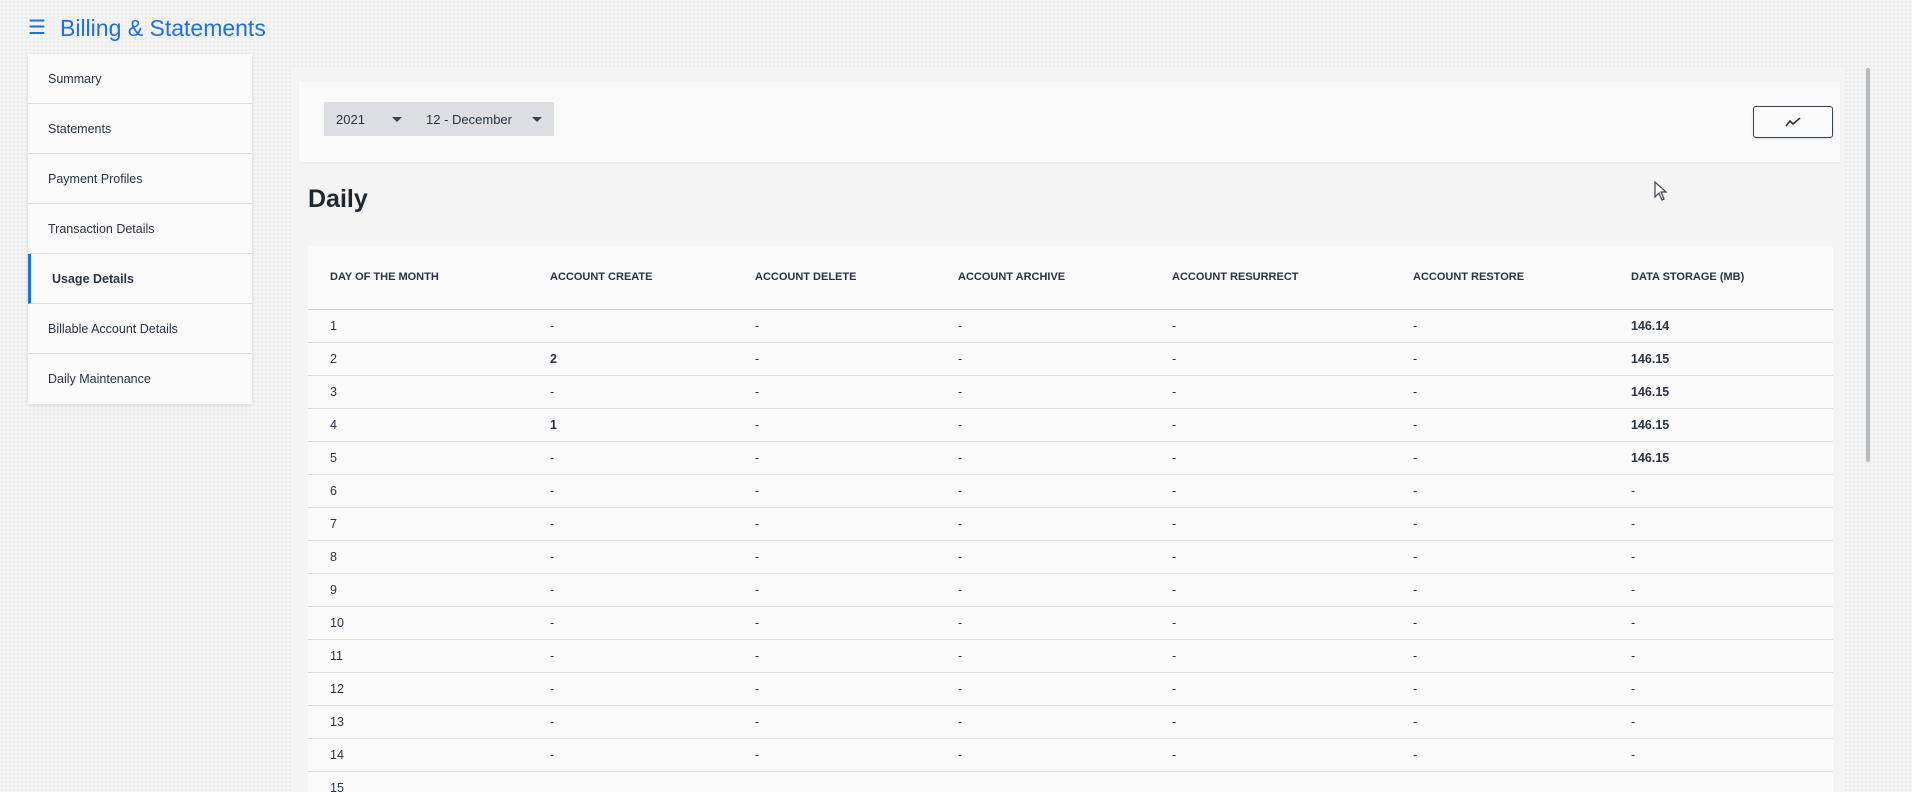 The width and height of the screenshot is (1912, 792). I want to click on month-select: 12 - December, so click(484, 119).